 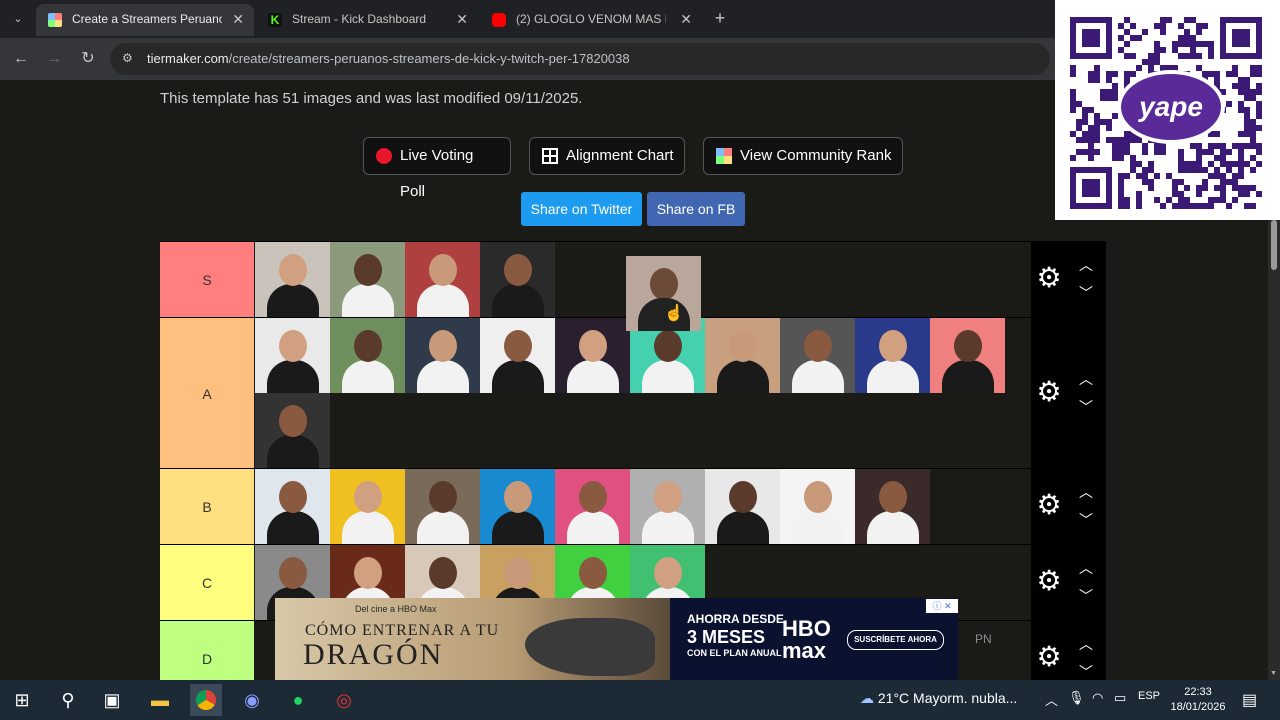 I want to click on live-voting-poll-button: Live Voting Poll, so click(x=437, y=168).